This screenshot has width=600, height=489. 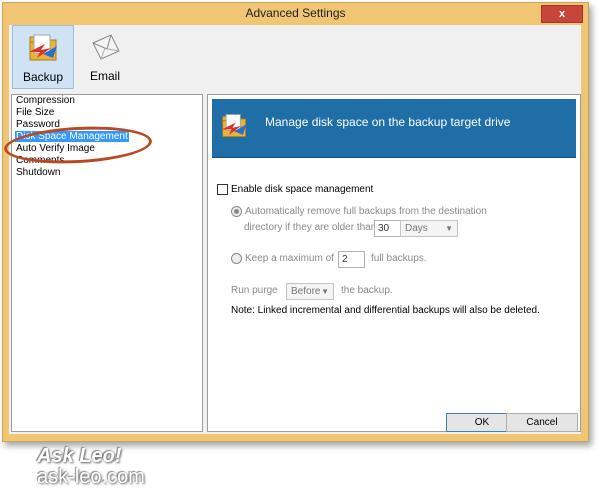 What do you see at coordinates (302, 190) in the screenshot?
I see `enable-disk-space-label: Enable disk space management` at bounding box center [302, 190].